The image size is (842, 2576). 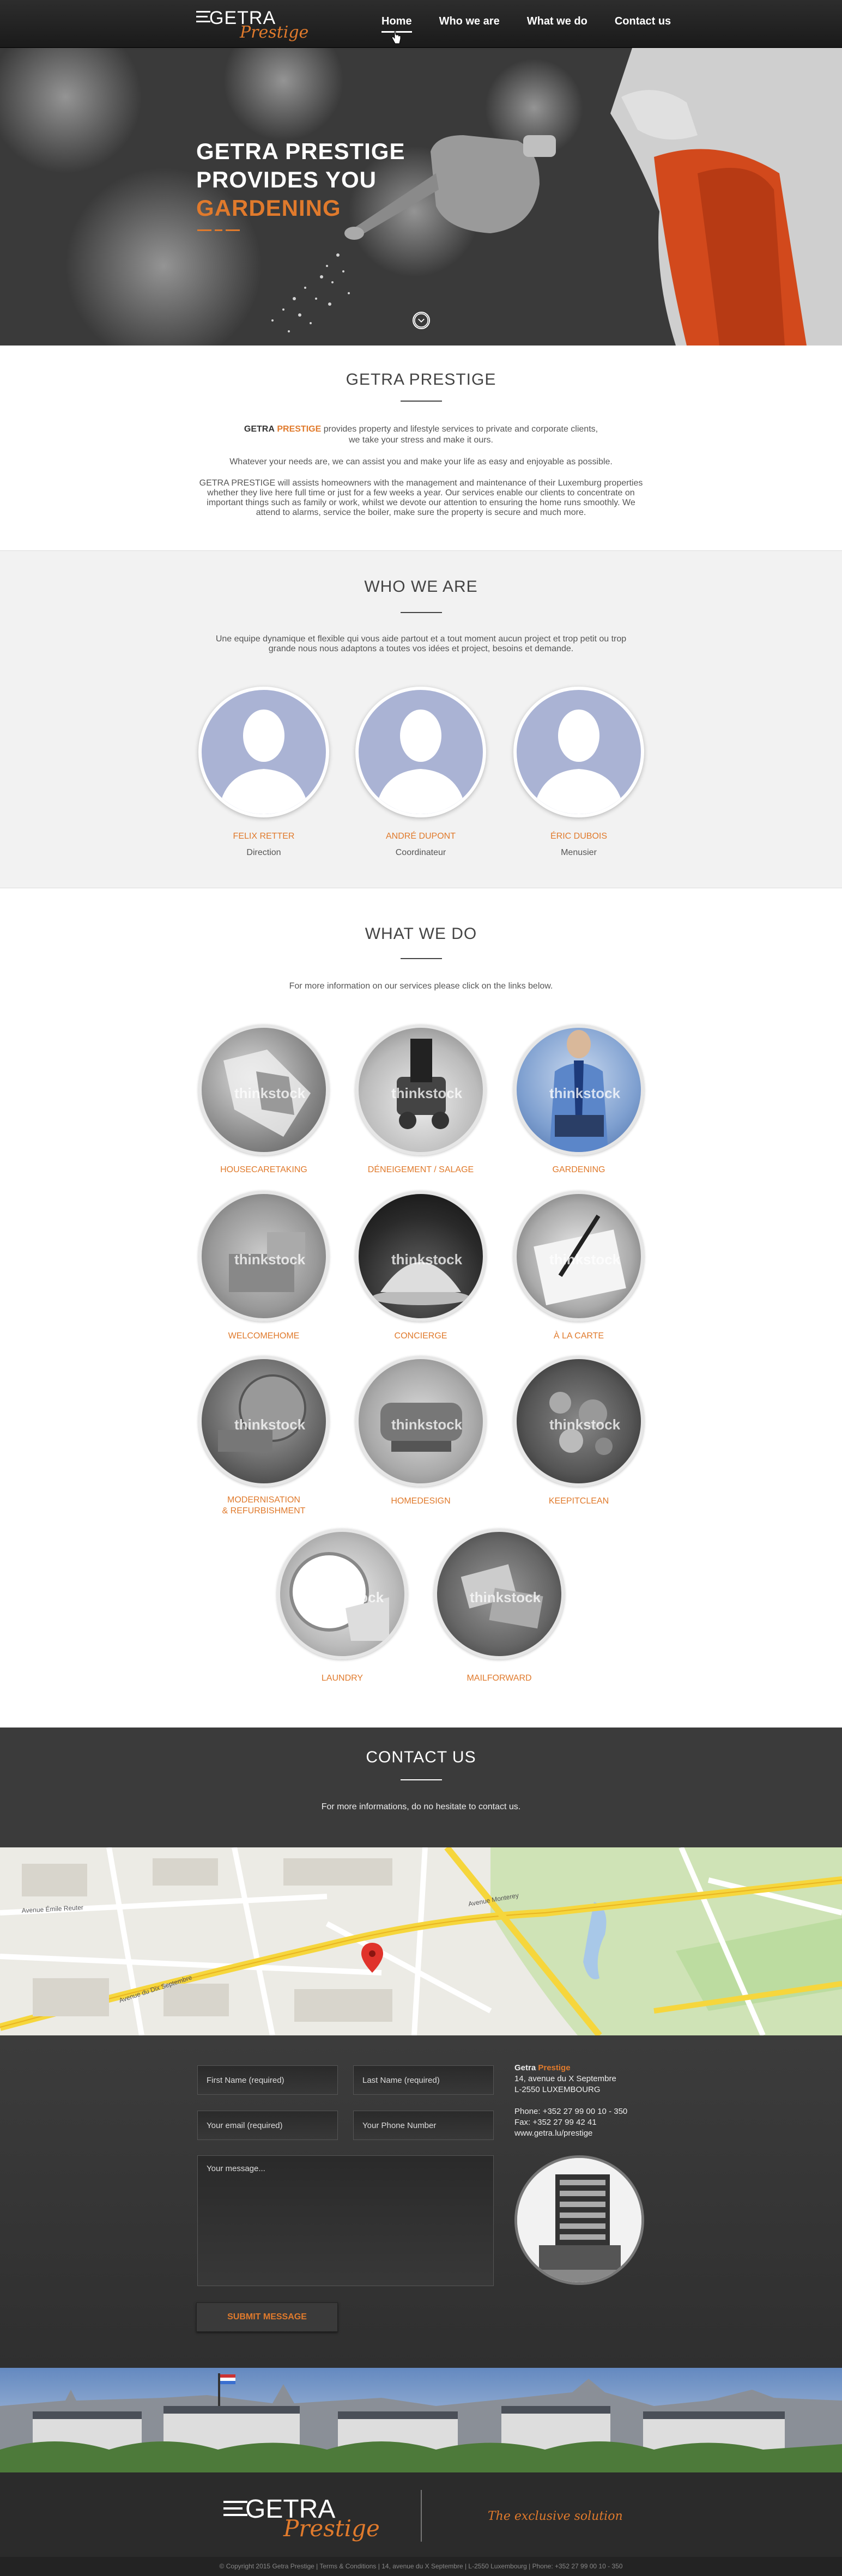 I want to click on phone-input, so click(x=423, y=2126).